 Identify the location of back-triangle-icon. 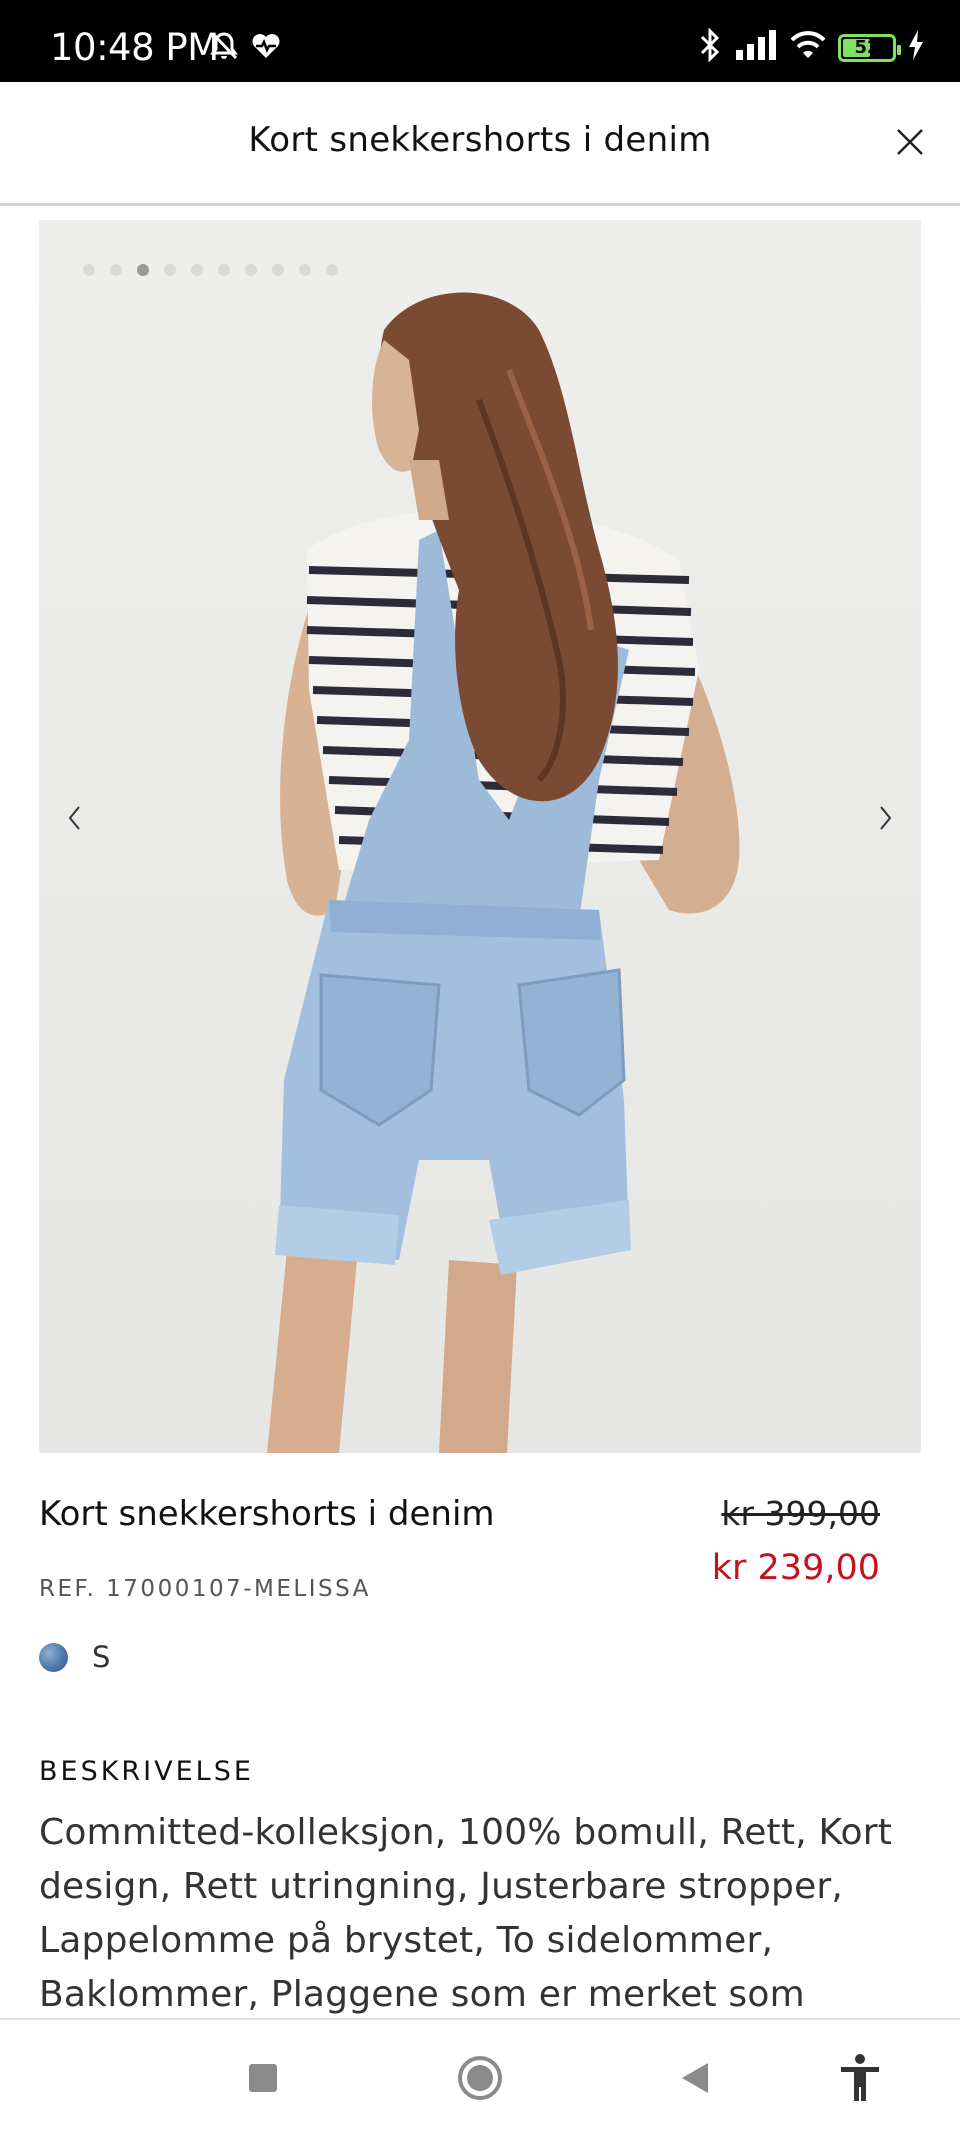
(695, 2080).